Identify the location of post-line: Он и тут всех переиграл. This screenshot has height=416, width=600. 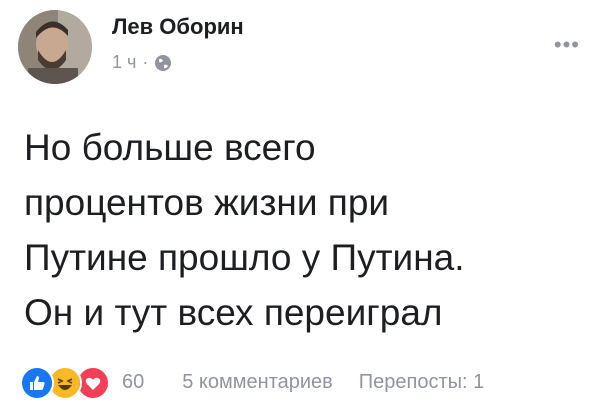
(233, 312).